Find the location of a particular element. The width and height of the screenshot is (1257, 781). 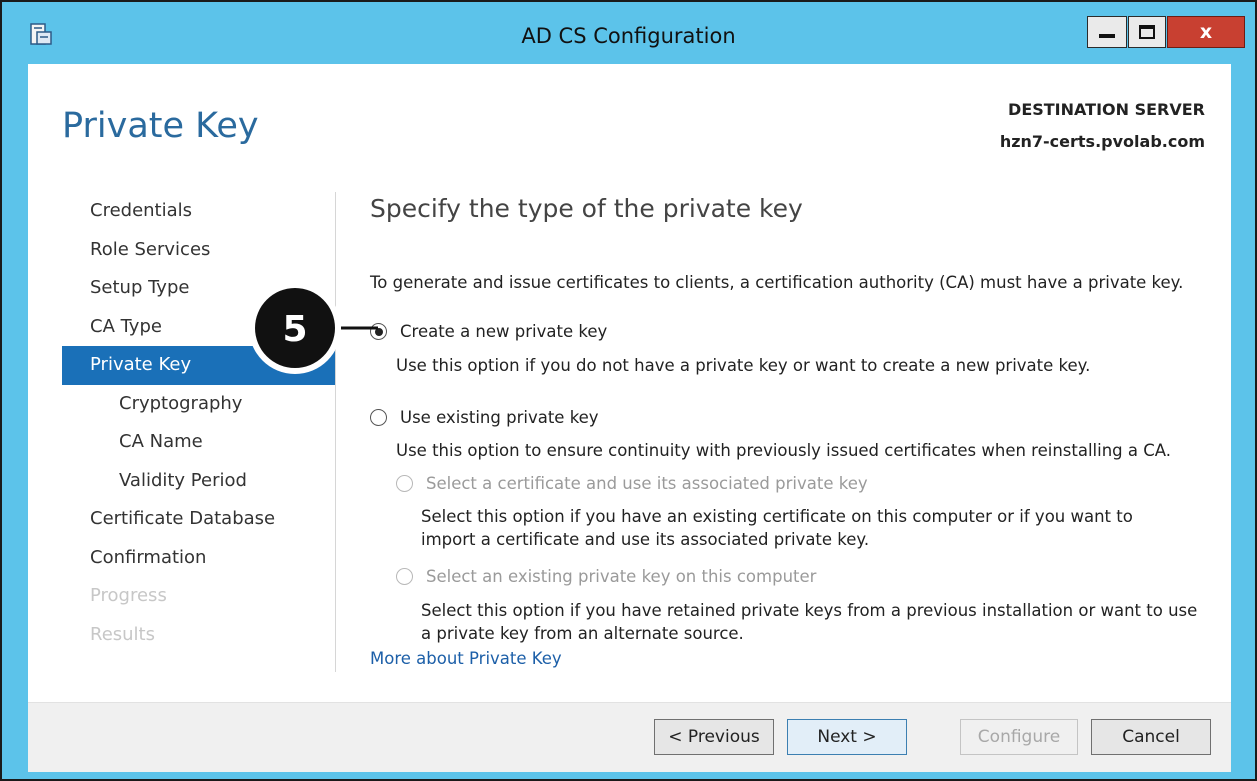

minimize-icon is located at coordinates (1107, 36).